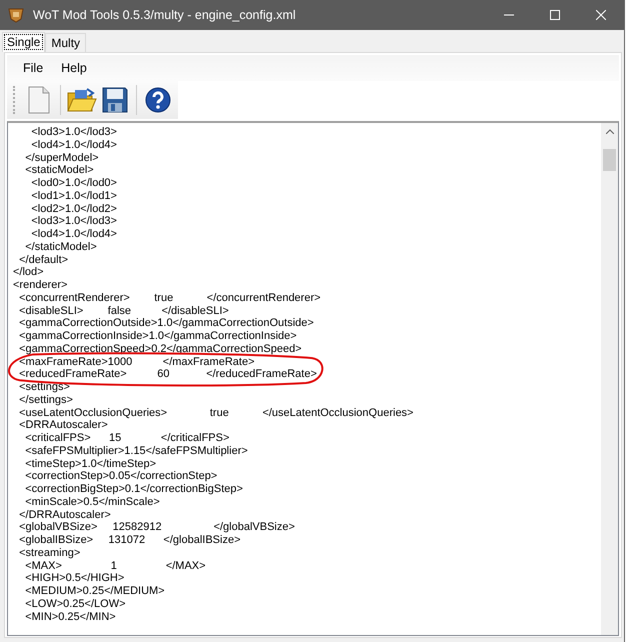 Image resolution: width=634 pixels, height=642 pixels. I want to click on code-line: <MIN>0.25</MIN>, so click(70, 617).